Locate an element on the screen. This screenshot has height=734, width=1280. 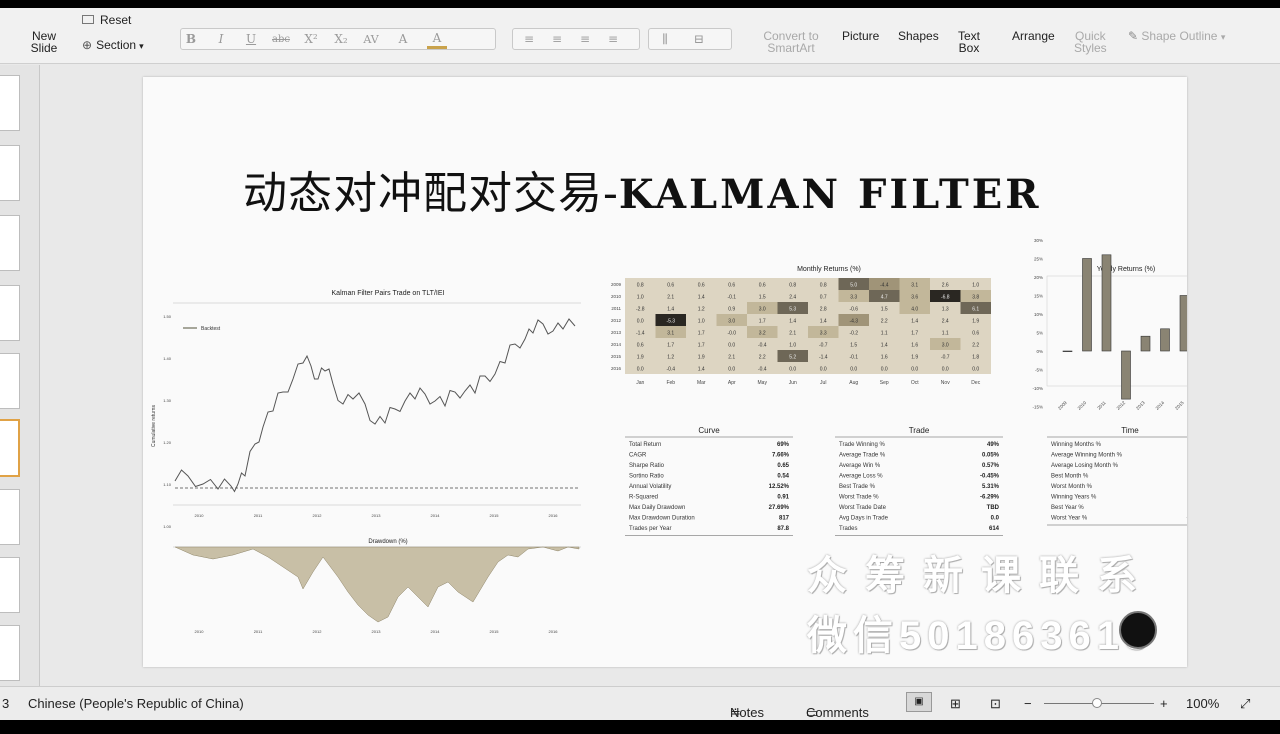
zoom-out-icon: − is located at coordinates (1028, 703).